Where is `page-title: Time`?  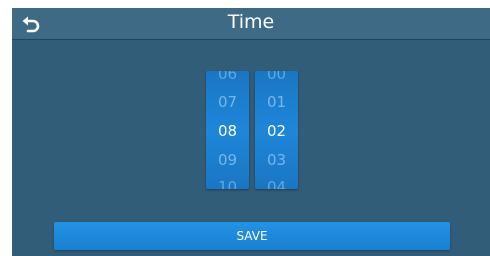
page-title: Time is located at coordinates (251, 22).